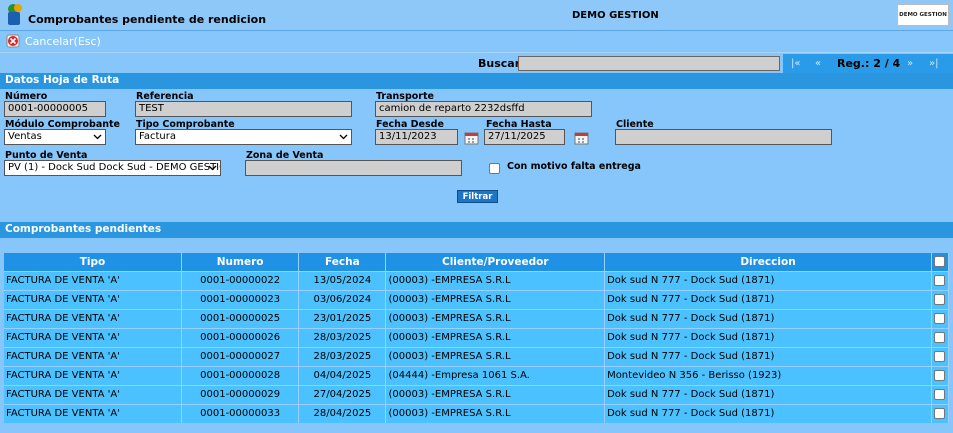 This screenshot has height=433, width=953. I want to click on cancel-button: Cancelar(Esc), so click(63, 41).